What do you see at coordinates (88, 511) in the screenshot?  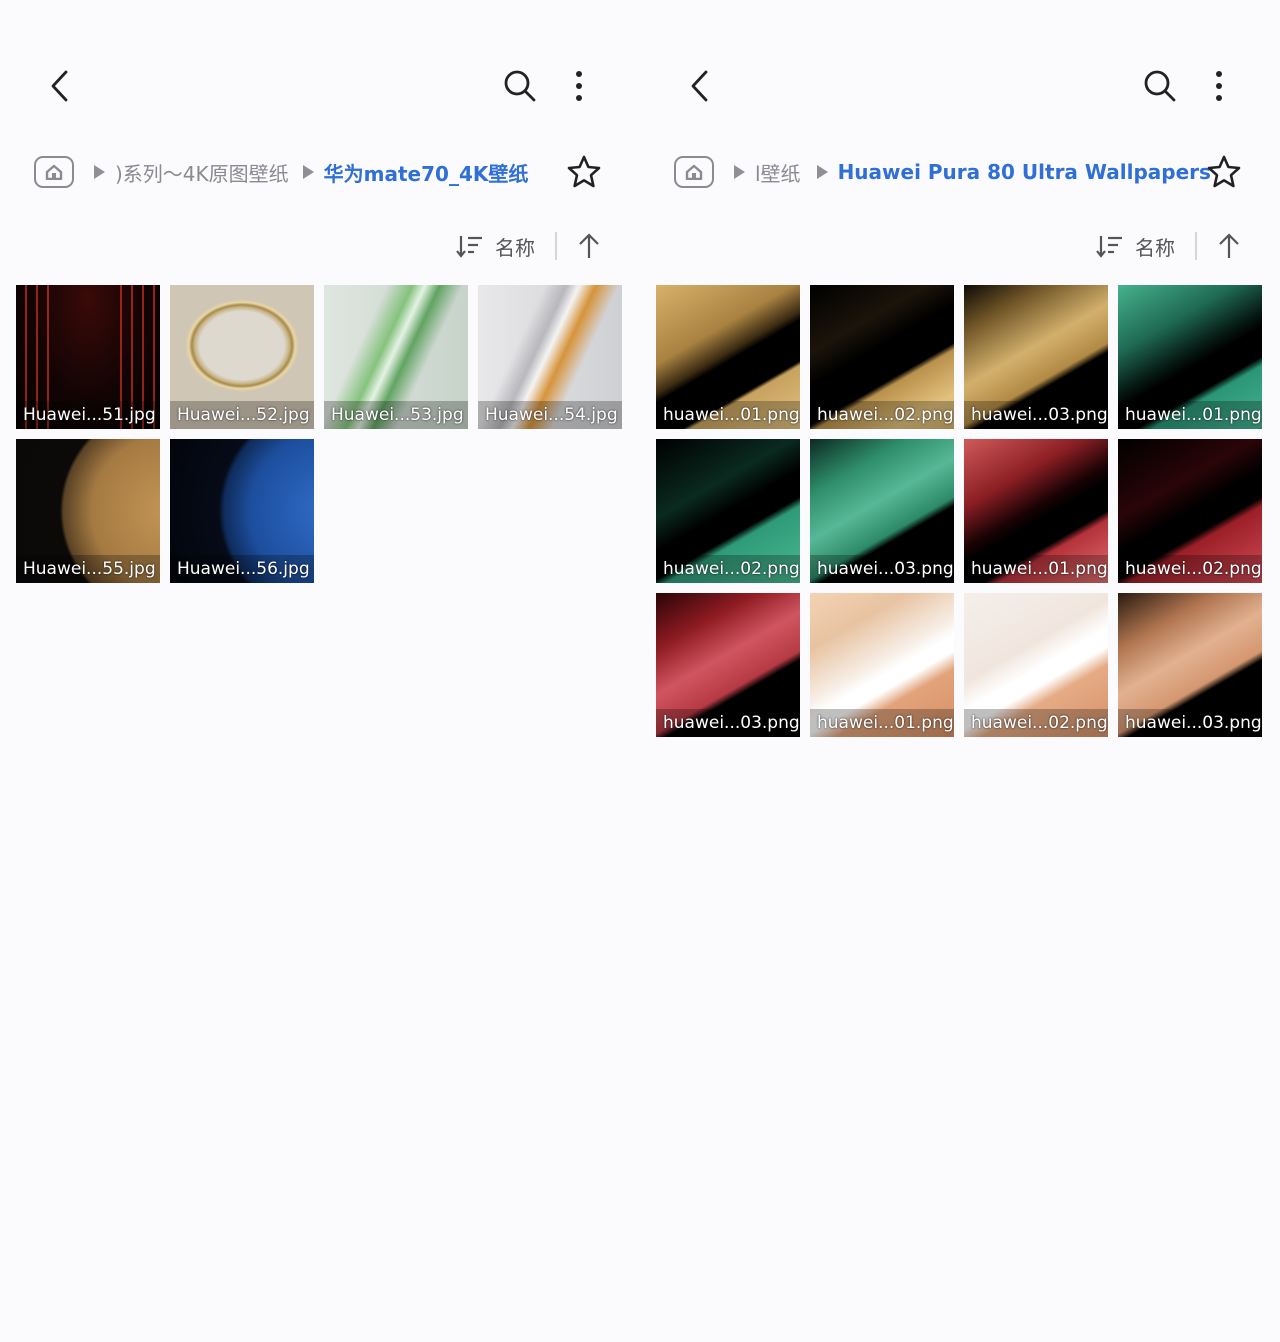 I see `file-tile: Huawei...55.jpg` at bounding box center [88, 511].